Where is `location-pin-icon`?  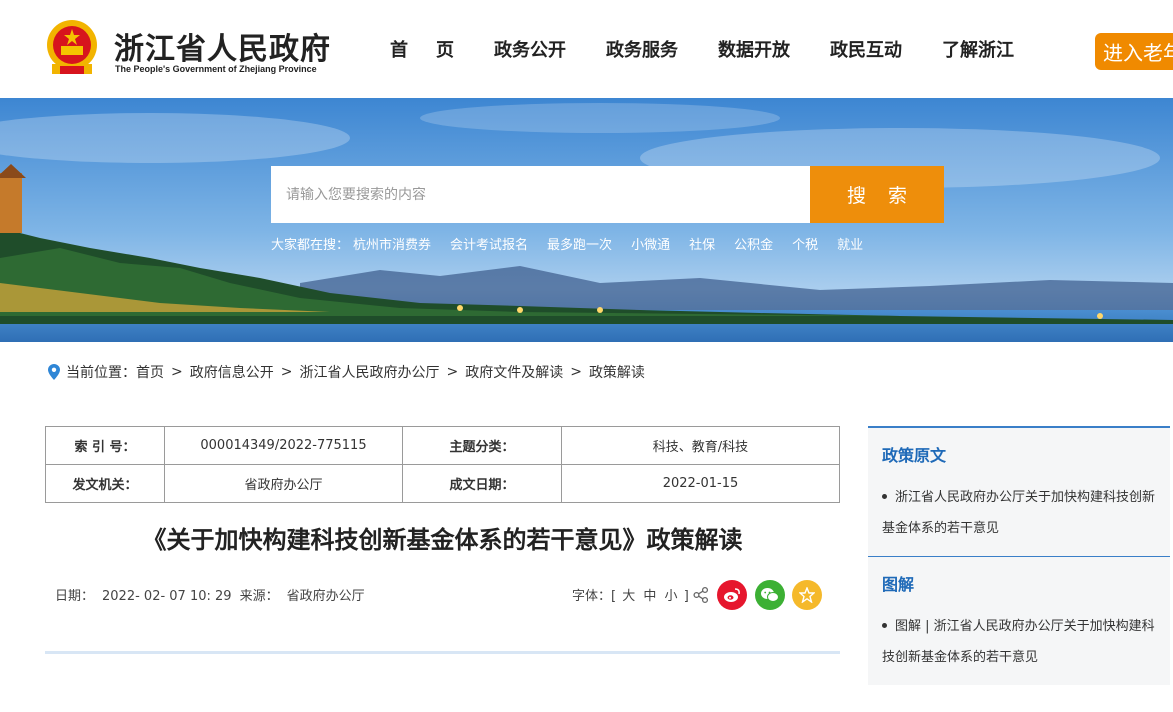
location-pin-icon is located at coordinates (54, 372).